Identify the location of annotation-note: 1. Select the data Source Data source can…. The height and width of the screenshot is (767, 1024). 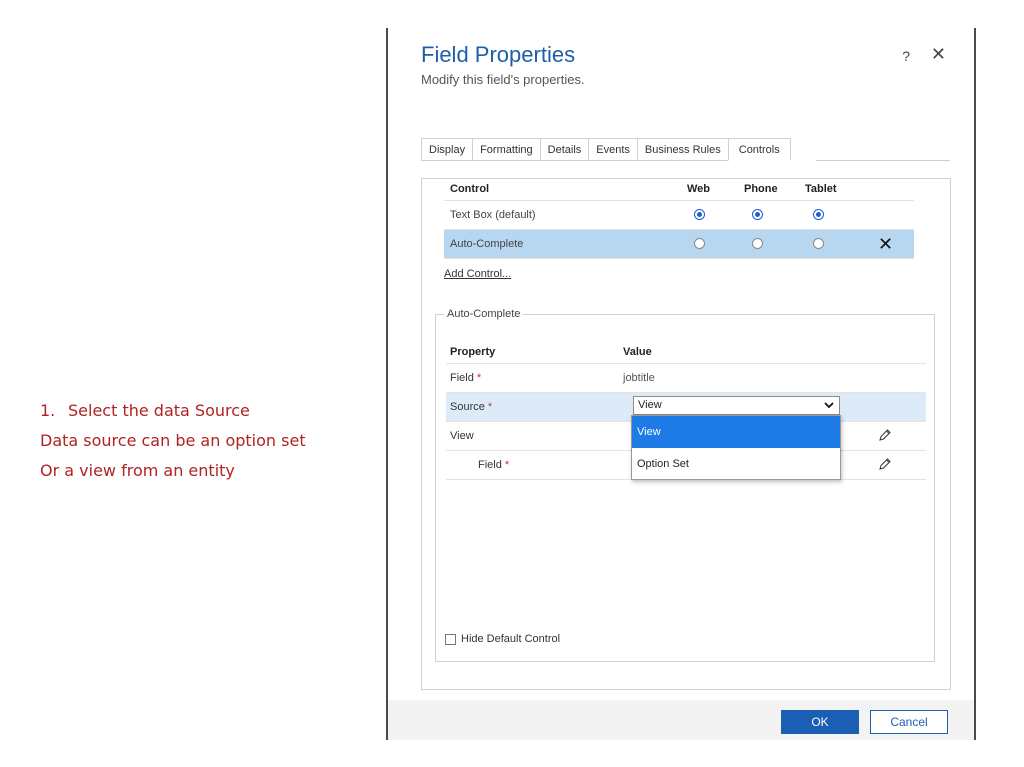
(173, 441).